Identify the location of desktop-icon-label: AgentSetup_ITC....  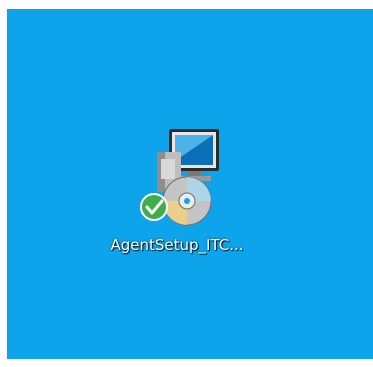
(177, 245).